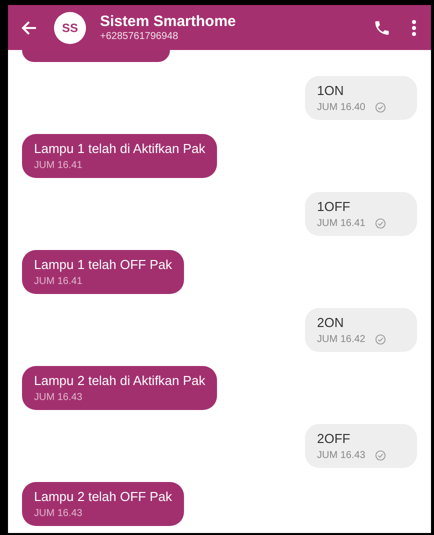 The image size is (434, 535). What do you see at coordinates (341, 107) in the screenshot?
I see `message-time: JUM 16.40` at bounding box center [341, 107].